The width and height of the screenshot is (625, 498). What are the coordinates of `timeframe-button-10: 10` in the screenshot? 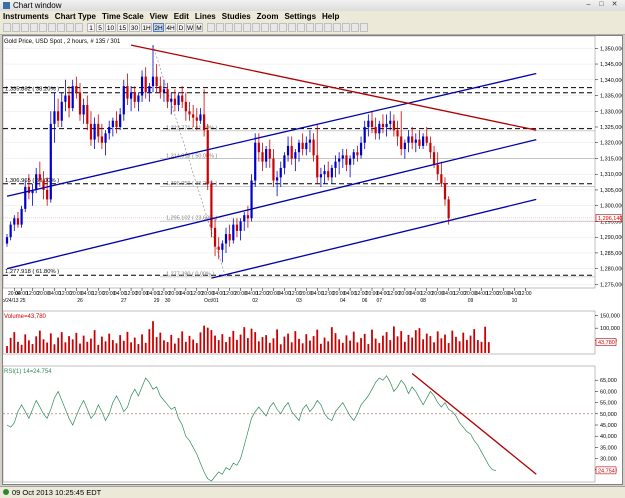 It's located at (110, 27).